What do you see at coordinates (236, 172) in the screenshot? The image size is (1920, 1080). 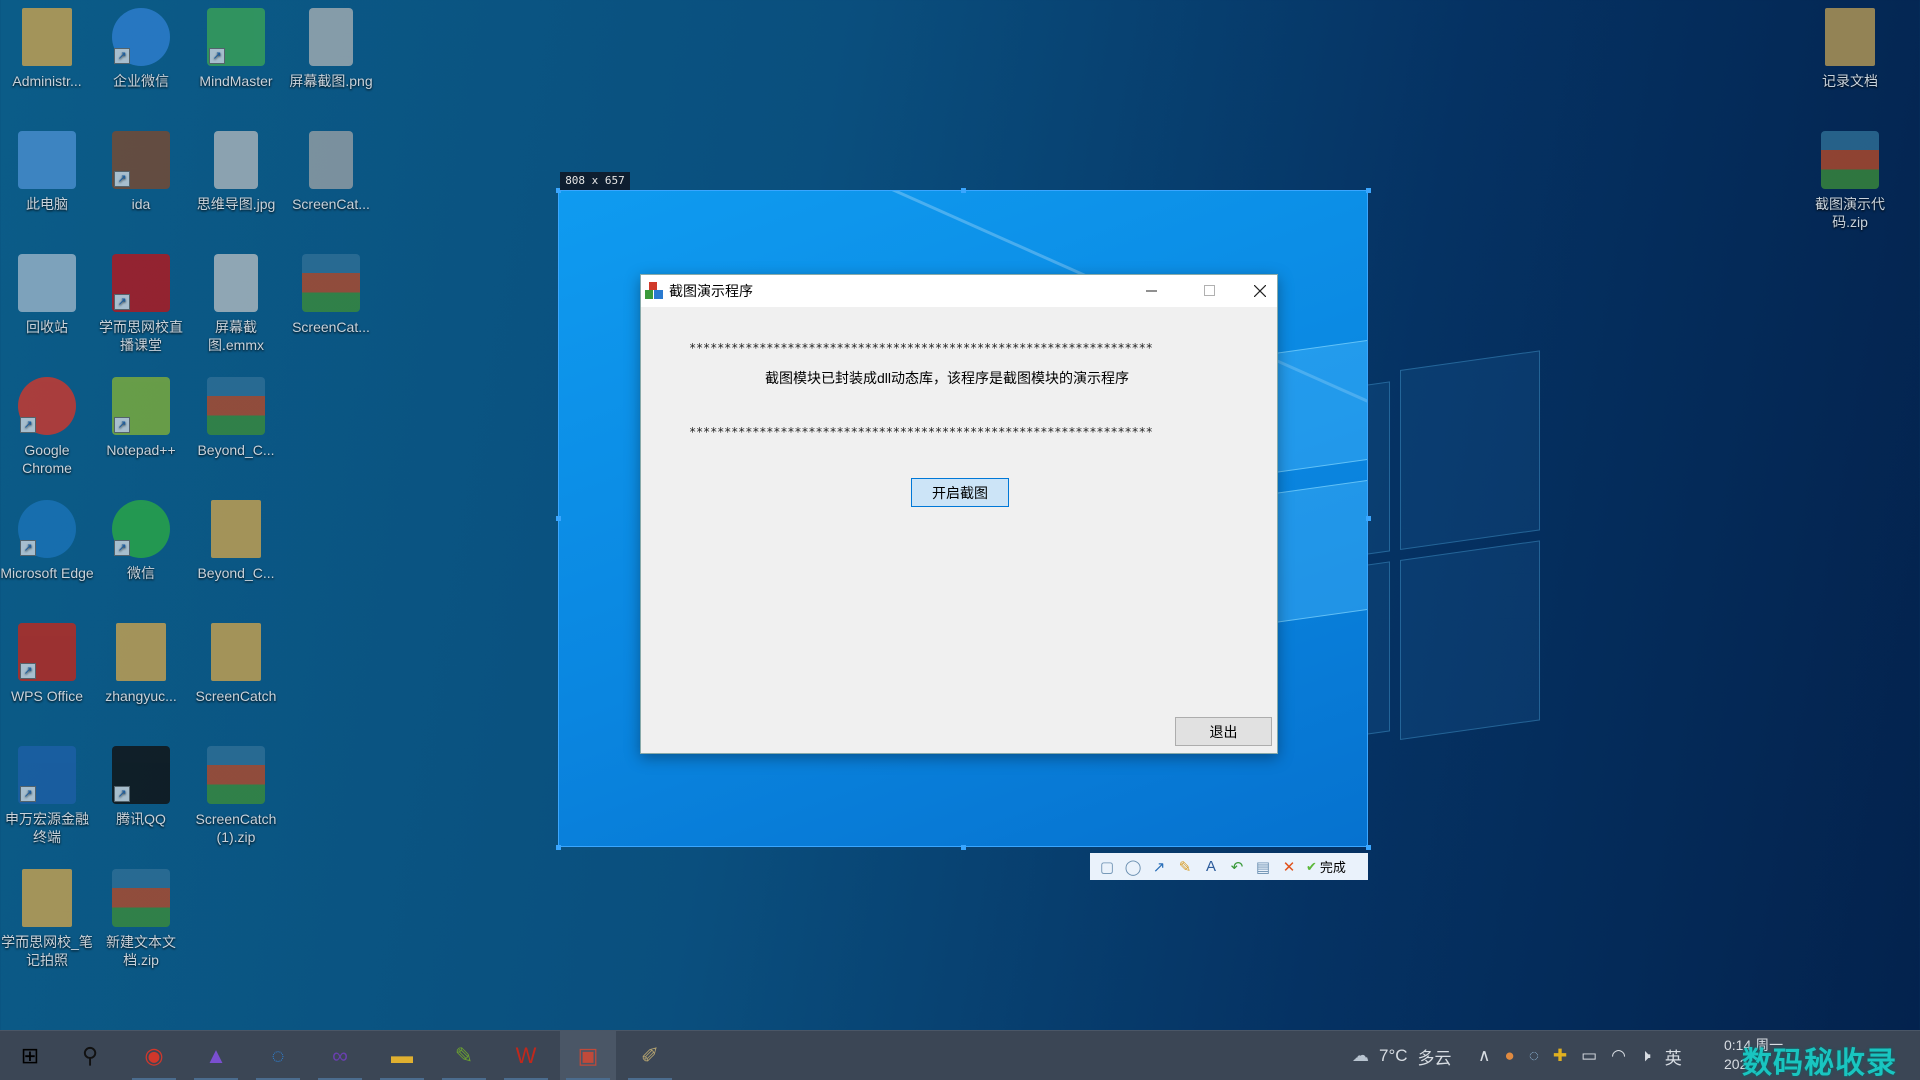 I see `desktop-icon: 思维导图.jpg` at bounding box center [236, 172].